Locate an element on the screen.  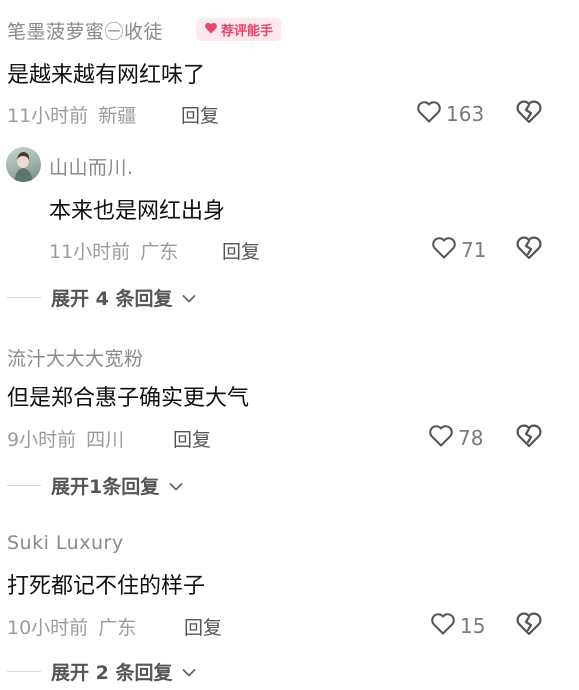
like-count: 163 is located at coordinates (465, 114).